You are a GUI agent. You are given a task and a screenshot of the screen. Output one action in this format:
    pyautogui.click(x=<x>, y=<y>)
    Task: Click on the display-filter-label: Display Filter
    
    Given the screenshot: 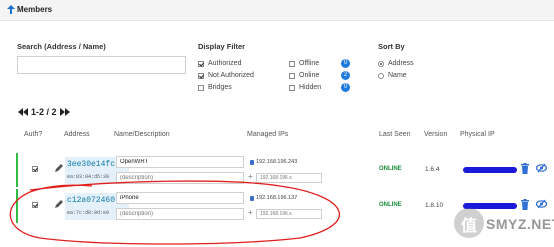 What is the action you would take?
    pyautogui.click(x=222, y=46)
    